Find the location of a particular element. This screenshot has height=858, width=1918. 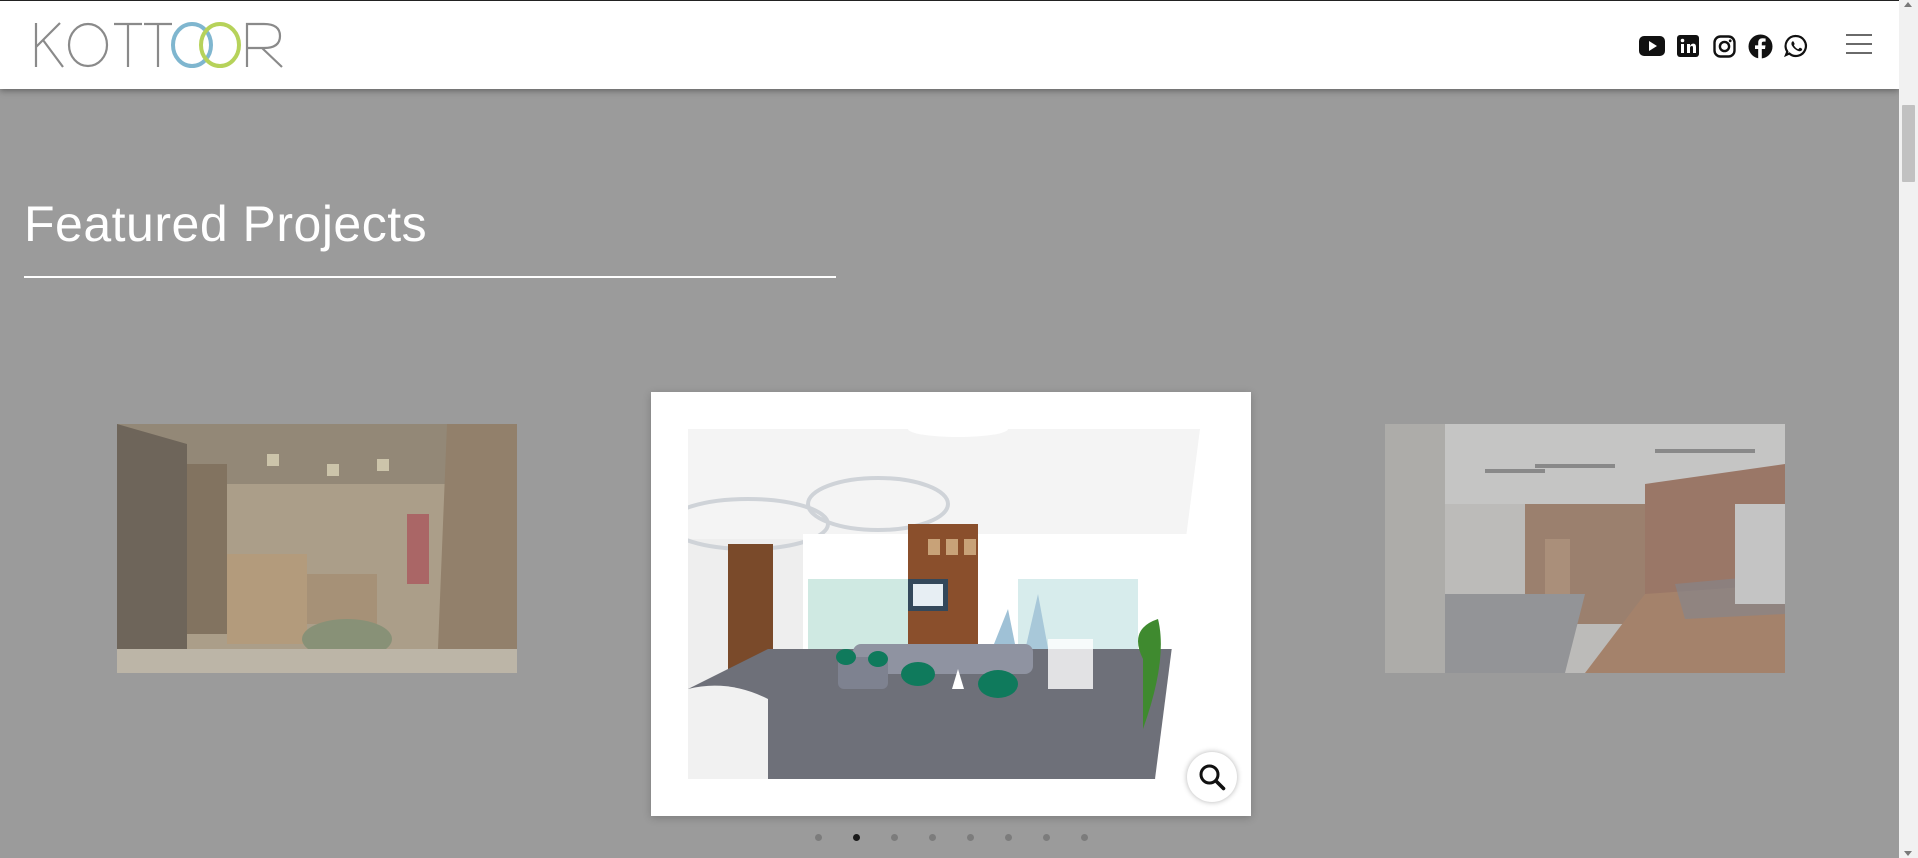

social-links is located at coordinates (1724, 46).